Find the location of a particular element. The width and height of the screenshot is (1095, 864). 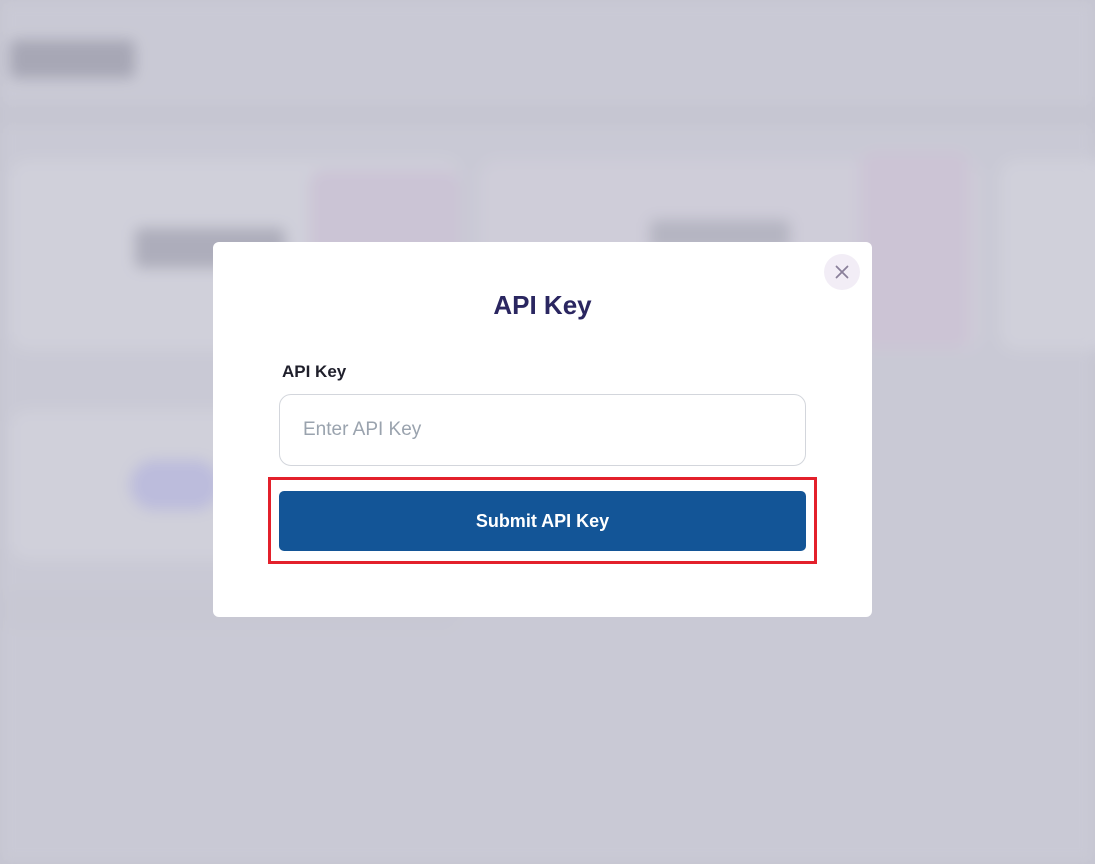

close-button is located at coordinates (842, 272).